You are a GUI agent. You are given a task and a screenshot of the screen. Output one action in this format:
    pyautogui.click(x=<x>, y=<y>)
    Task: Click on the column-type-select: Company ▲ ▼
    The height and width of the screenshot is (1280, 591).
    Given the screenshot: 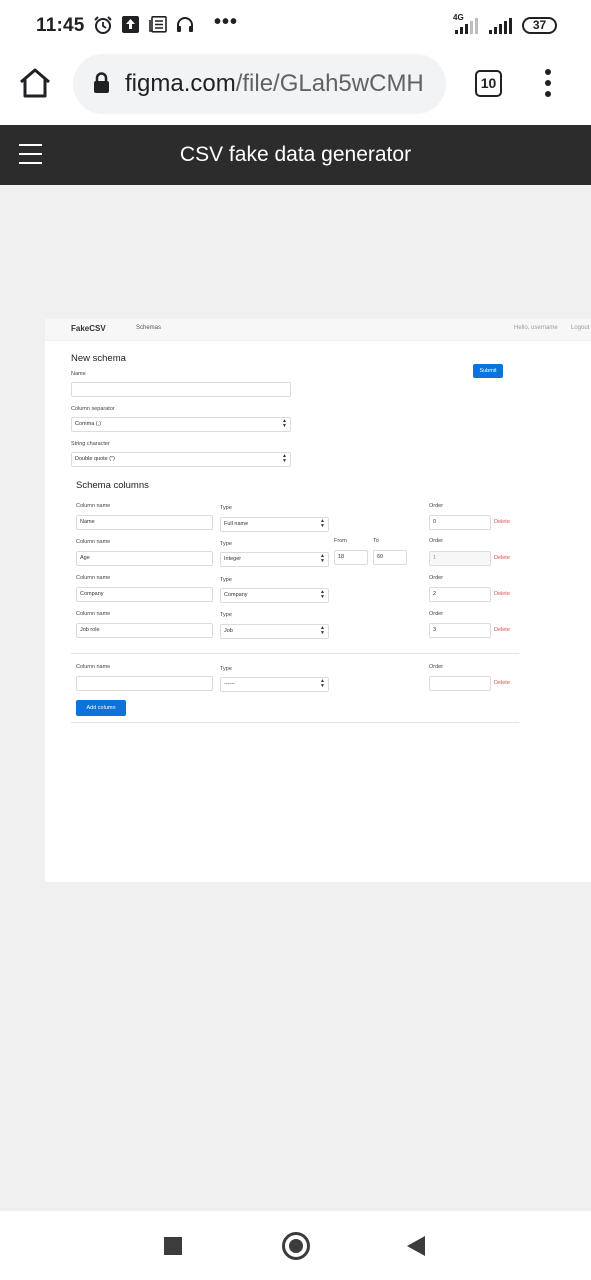 What is the action you would take?
    pyautogui.click(x=274, y=595)
    